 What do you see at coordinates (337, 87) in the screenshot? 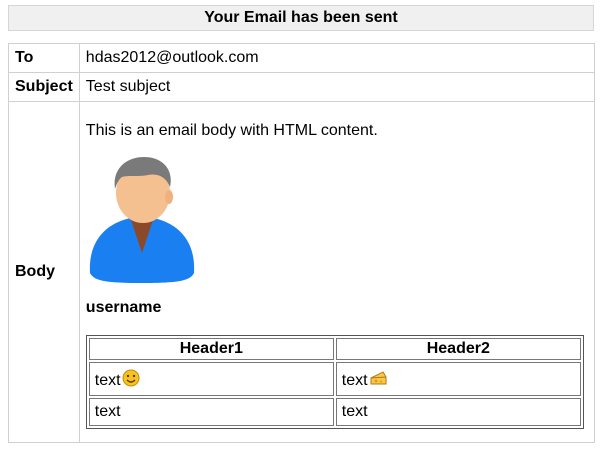
I see `subject-value: Test subject` at bounding box center [337, 87].